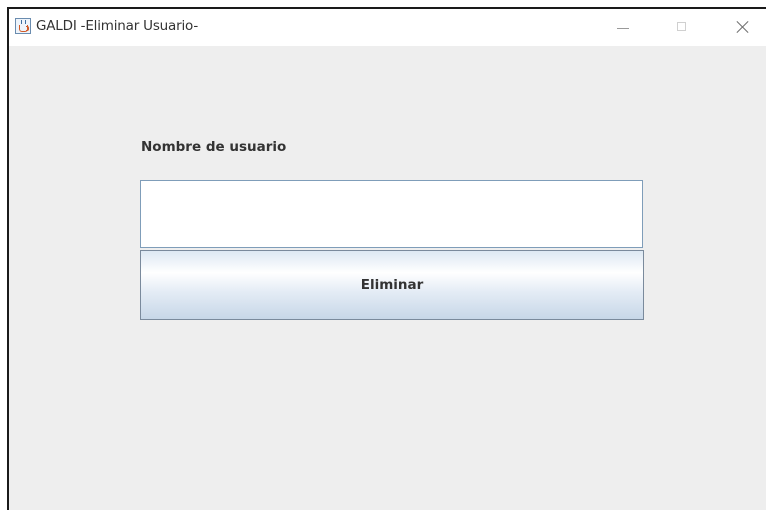  What do you see at coordinates (214, 147) in the screenshot?
I see `username-label: Nombre de usuario` at bounding box center [214, 147].